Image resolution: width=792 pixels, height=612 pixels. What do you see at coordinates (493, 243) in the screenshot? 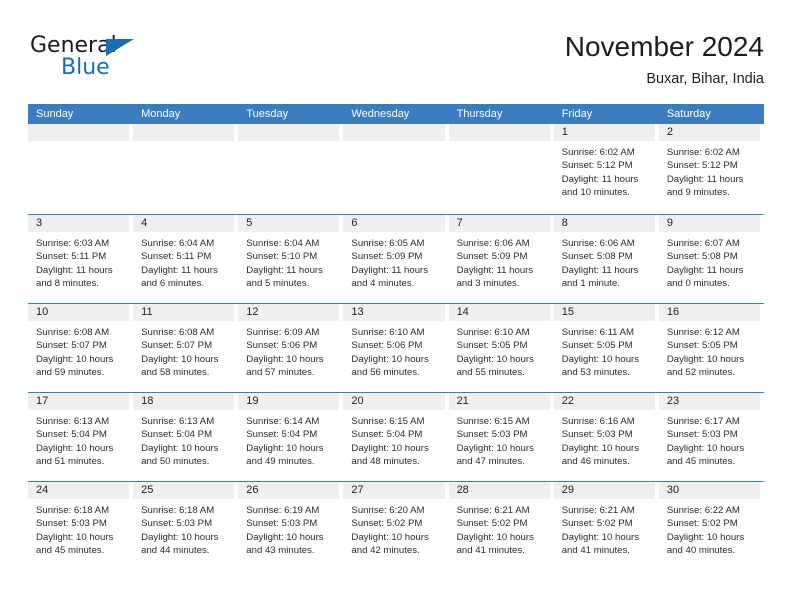
I see `sunrise-text: Sunrise: 6:06 AM` at bounding box center [493, 243].